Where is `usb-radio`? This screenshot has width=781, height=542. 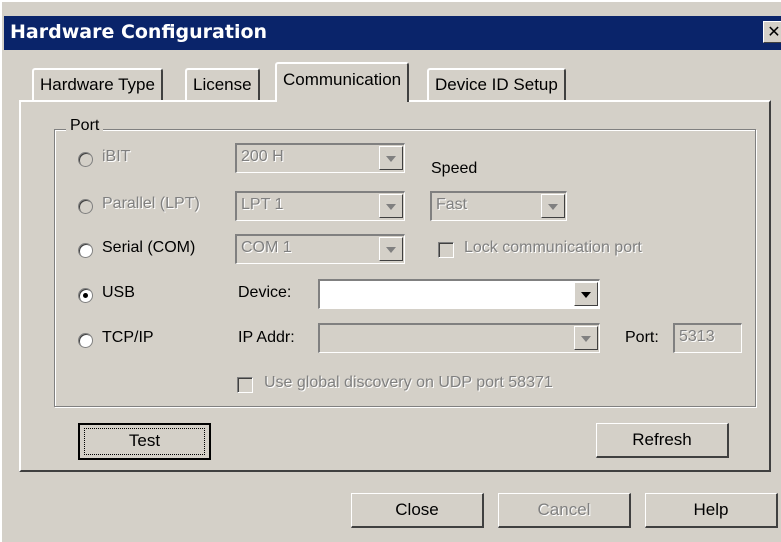
usb-radio is located at coordinates (85, 295).